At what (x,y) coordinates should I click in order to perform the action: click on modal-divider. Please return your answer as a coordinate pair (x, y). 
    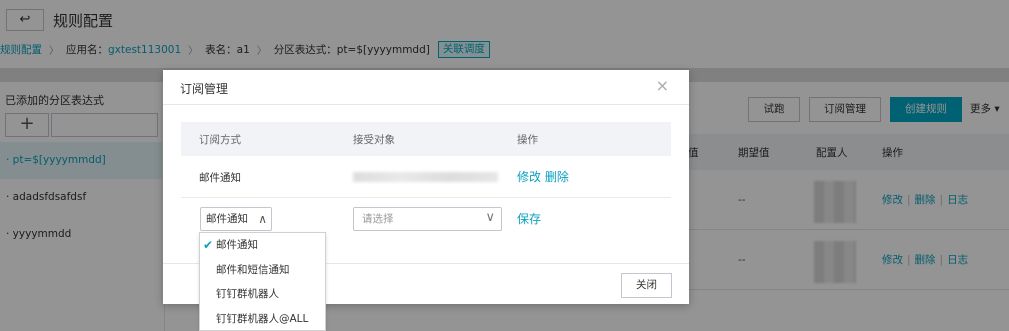
    Looking at the image, I should click on (426, 104).